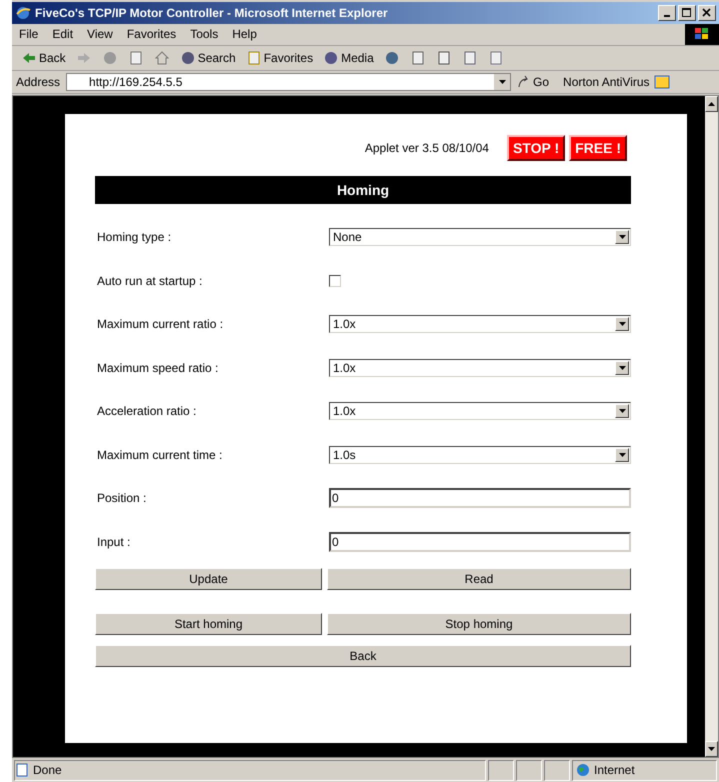  What do you see at coordinates (363, 190) in the screenshot?
I see `section-heading: Homing` at bounding box center [363, 190].